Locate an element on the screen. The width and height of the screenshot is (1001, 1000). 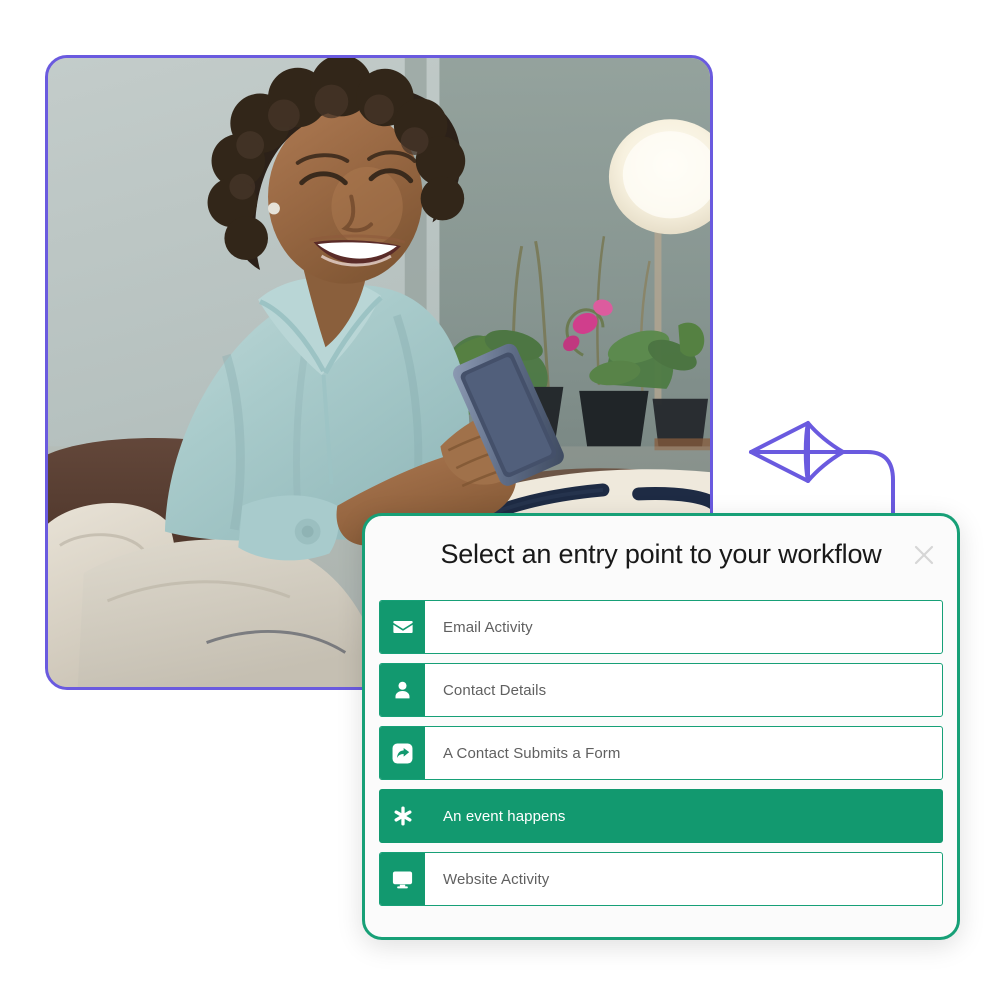
person-icon is located at coordinates (402, 690).